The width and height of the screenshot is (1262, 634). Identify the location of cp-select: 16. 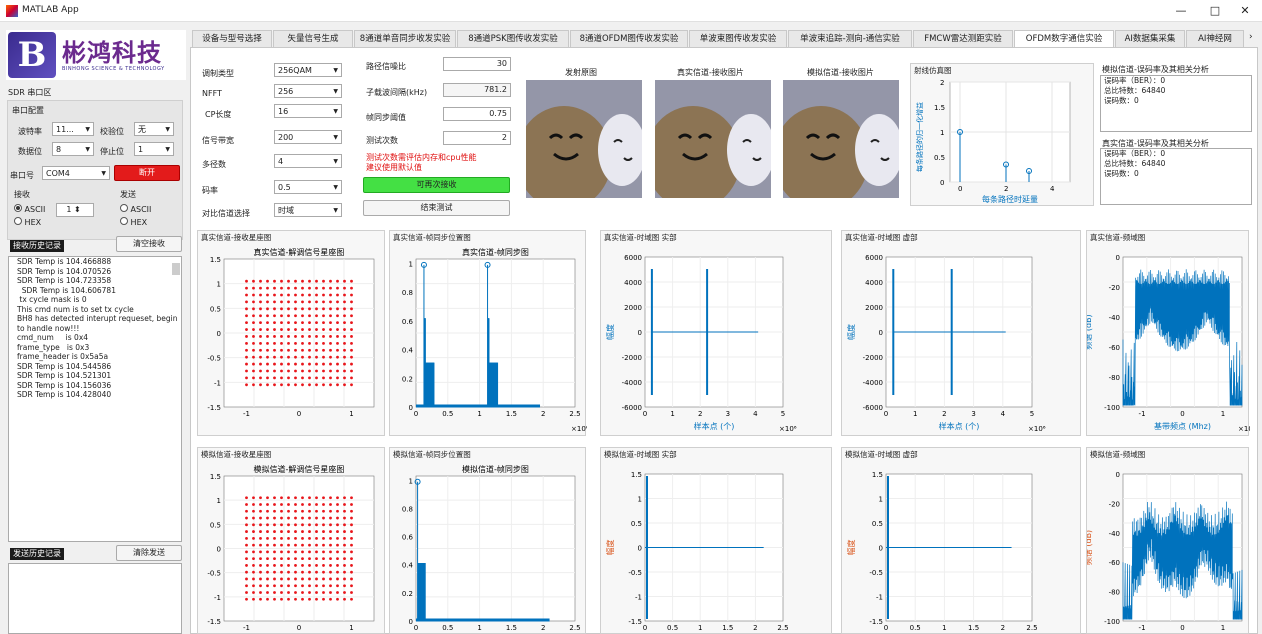
(308, 111).